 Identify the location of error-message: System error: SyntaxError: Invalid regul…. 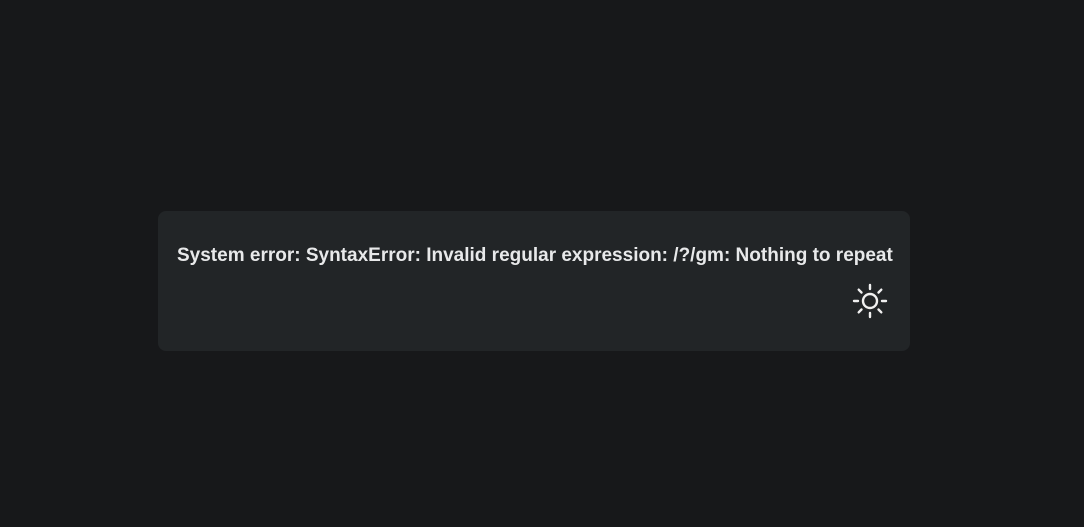
(535, 255).